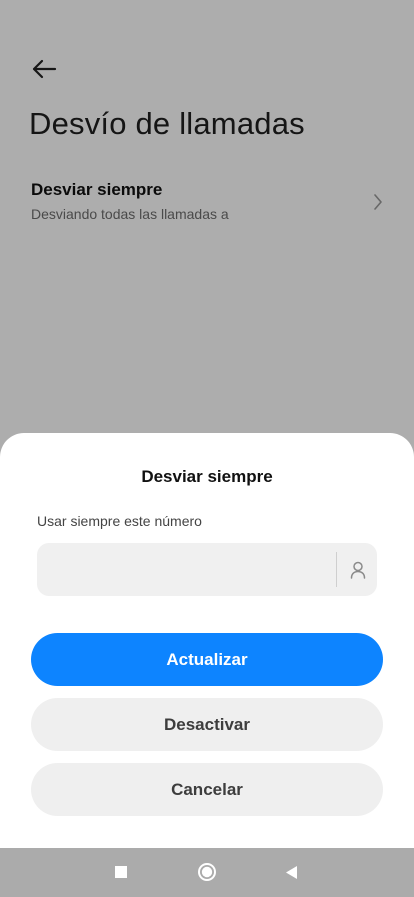 The width and height of the screenshot is (414, 897). Describe the element at coordinates (207, 659) in the screenshot. I see `update-button: Actualizar` at that location.